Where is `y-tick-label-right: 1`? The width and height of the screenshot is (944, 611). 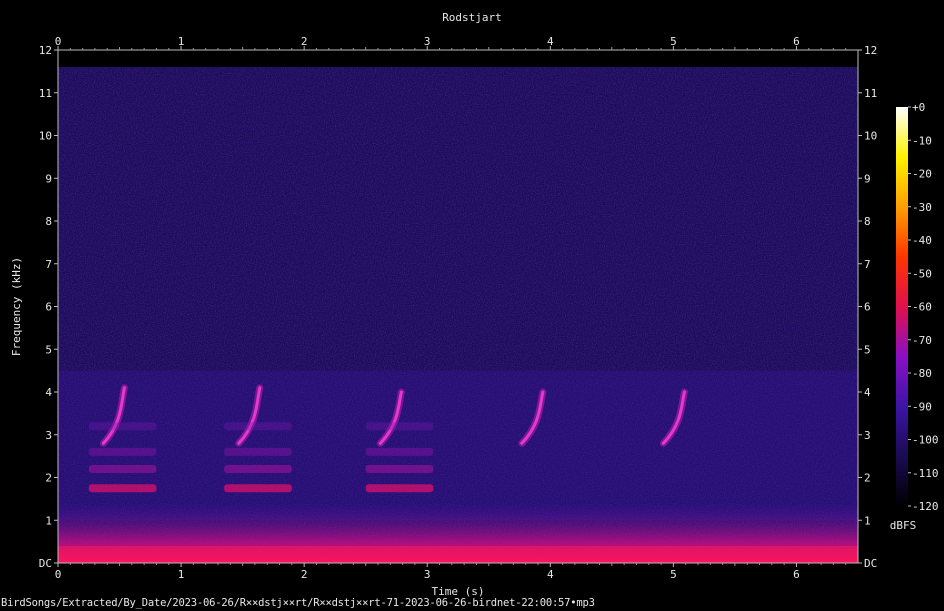 y-tick-label-right: 1 is located at coordinates (867, 520).